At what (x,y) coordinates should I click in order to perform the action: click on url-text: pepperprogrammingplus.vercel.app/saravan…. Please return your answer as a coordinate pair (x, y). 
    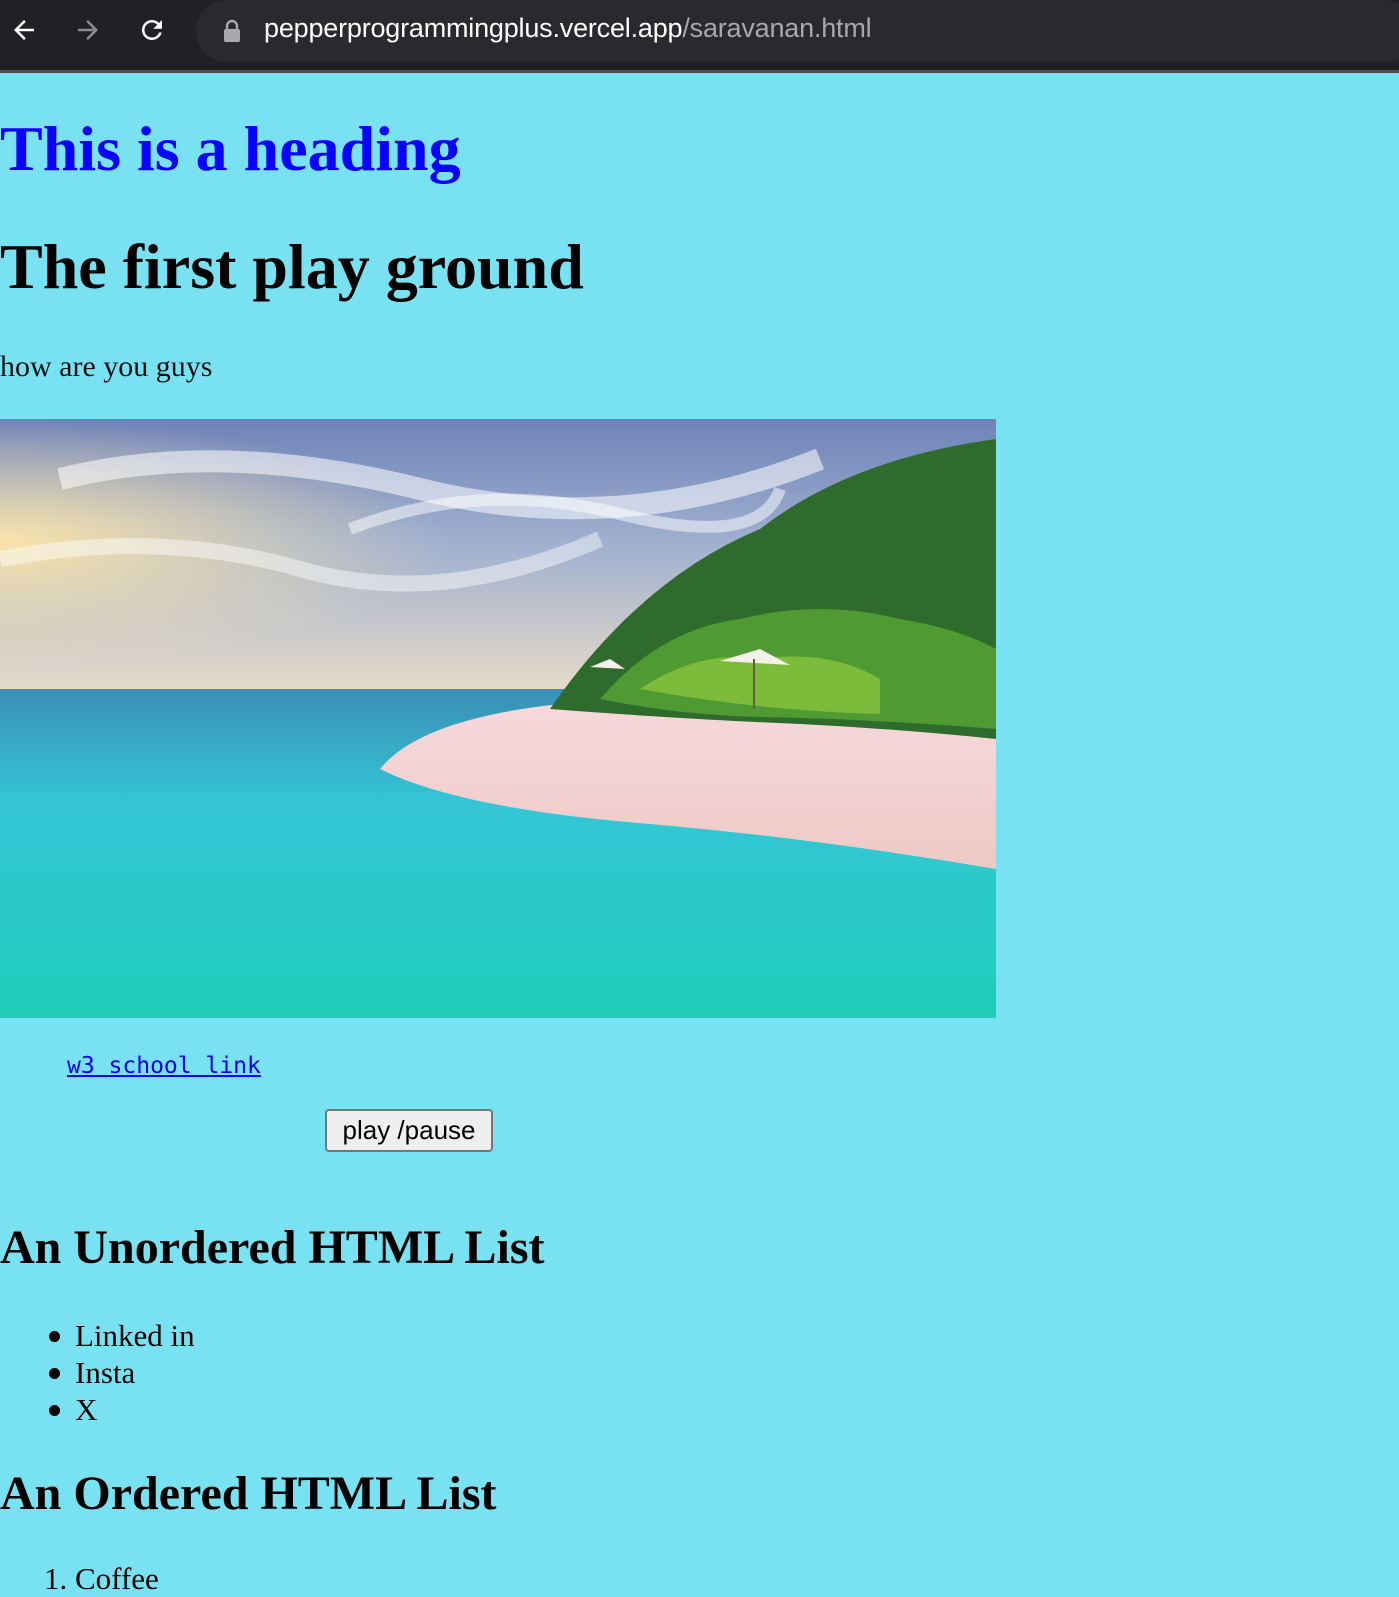
    Looking at the image, I should click on (568, 28).